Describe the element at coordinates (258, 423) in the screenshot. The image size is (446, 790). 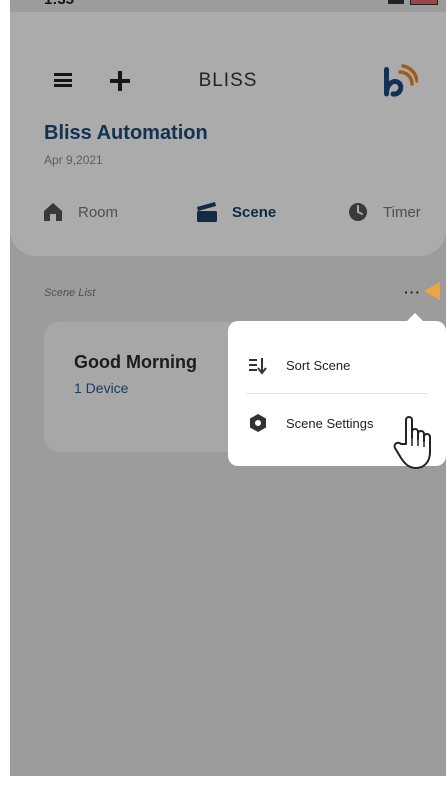
I see `hexagon-settings-icon` at that location.